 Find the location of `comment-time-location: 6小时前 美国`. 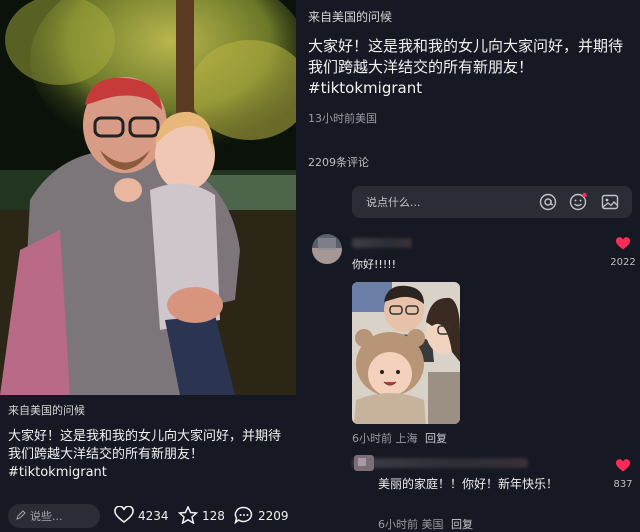

comment-time-location: 6小时前 美国 is located at coordinates (411, 524).